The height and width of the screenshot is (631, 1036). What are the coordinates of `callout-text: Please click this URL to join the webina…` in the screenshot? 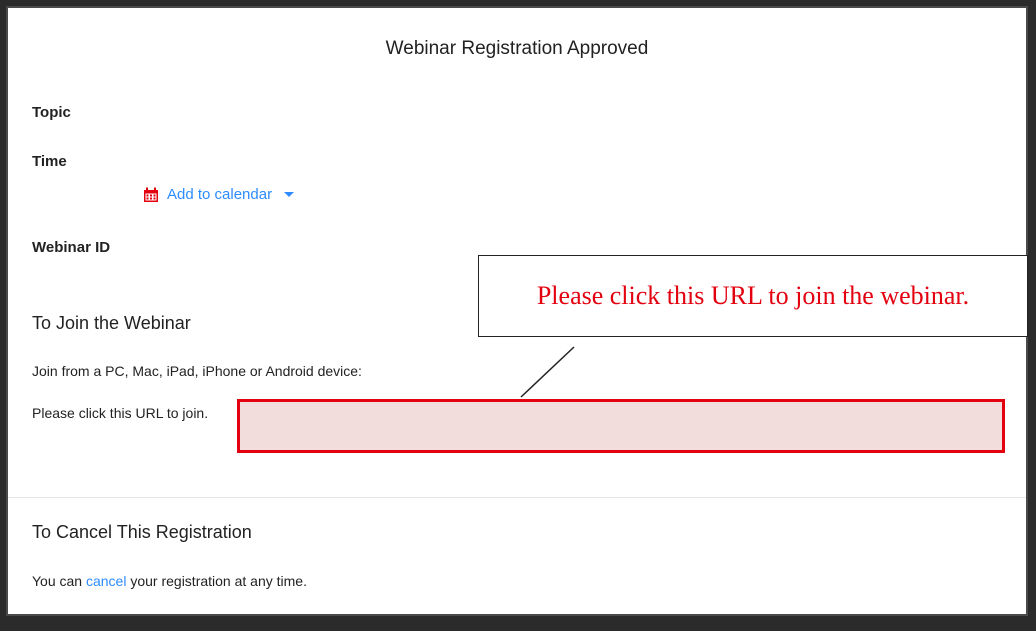 It's located at (753, 295).